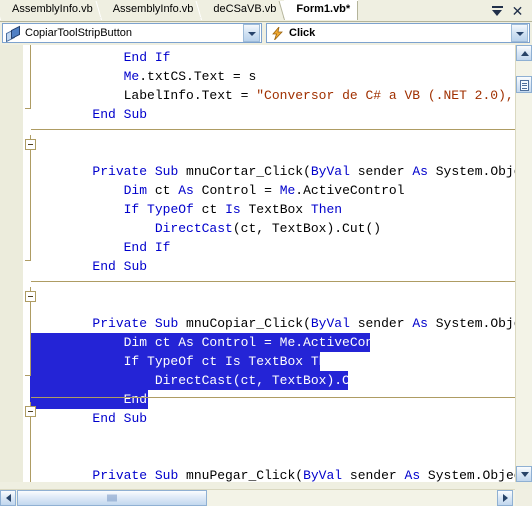  I want to click on code-line: DirectCast(ct, TextBox).Copy(), so click(209, 380).